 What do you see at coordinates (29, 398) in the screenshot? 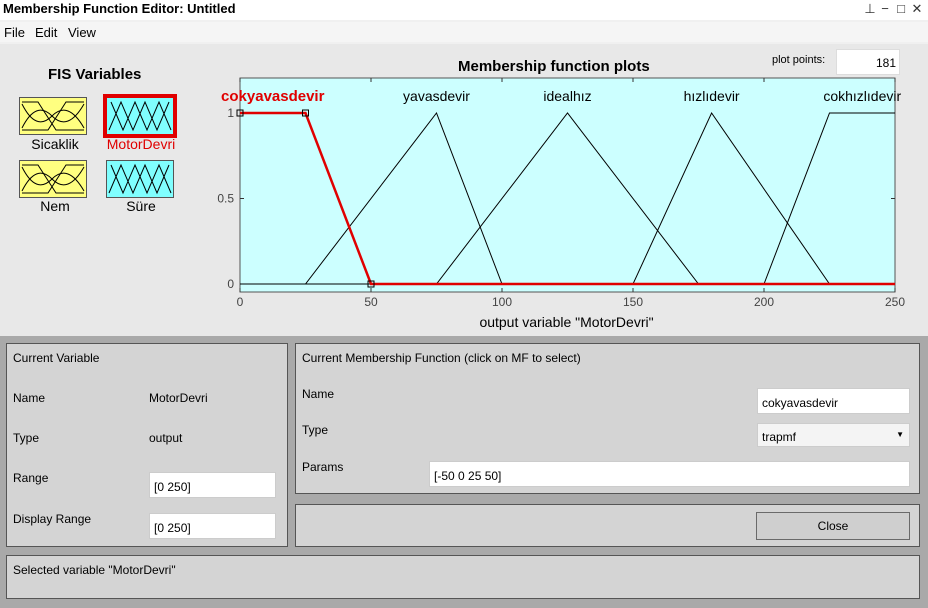
I see `cv-name-label: Name` at bounding box center [29, 398].